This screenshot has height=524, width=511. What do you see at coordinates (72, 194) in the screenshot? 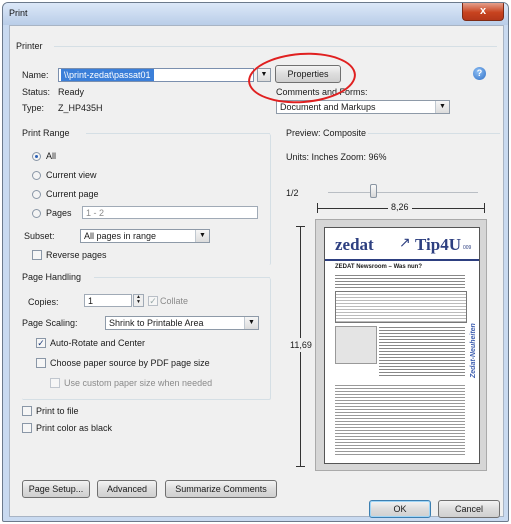
I see `option-current-page-label: Current page` at bounding box center [72, 194].